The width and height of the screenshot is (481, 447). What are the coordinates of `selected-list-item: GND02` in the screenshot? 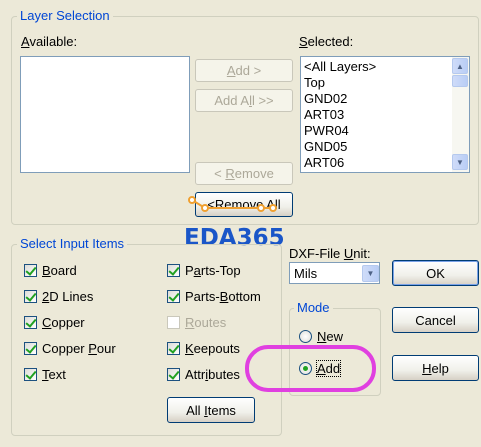 It's located at (376, 99).